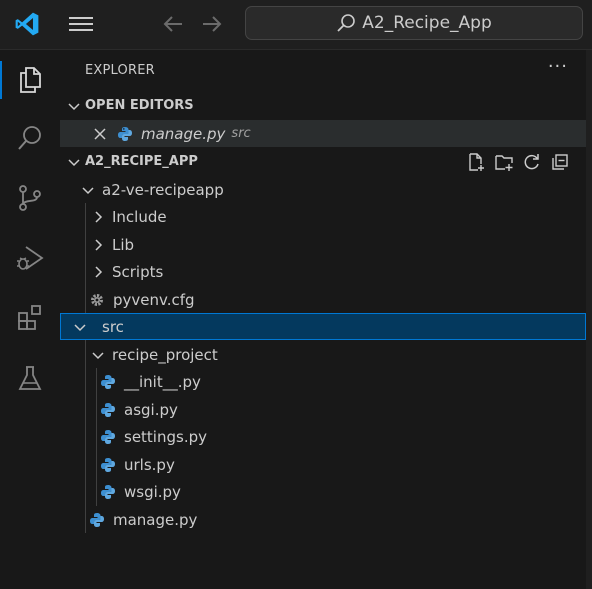 The width and height of the screenshot is (592, 589). What do you see at coordinates (560, 162) in the screenshot?
I see `collapse-all-icon` at bounding box center [560, 162].